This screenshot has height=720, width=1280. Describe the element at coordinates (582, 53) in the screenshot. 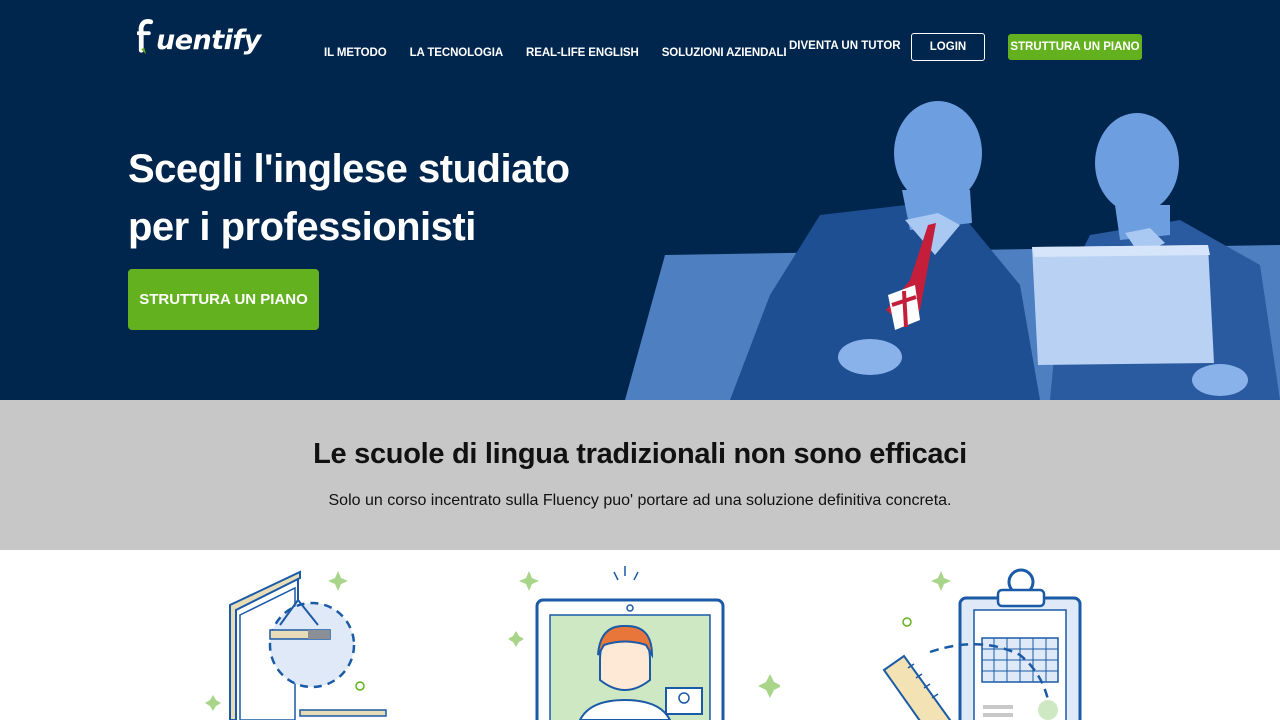

I see `nav-real-life-english: REAL-LIFE ENGLISH` at that location.